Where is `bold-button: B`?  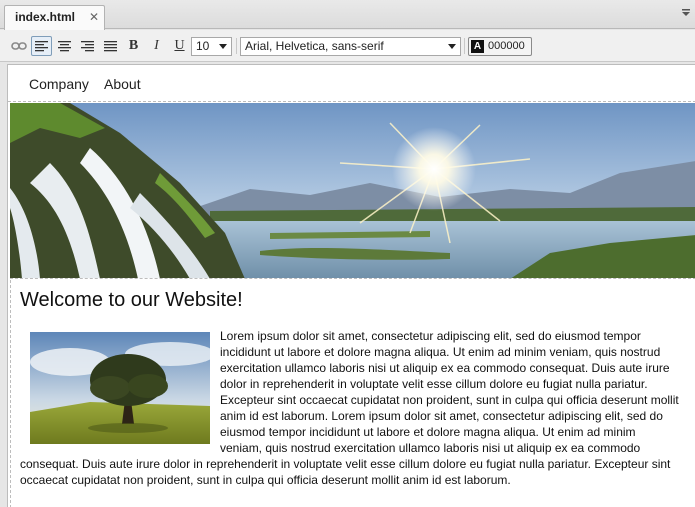 bold-button: B is located at coordinates (133, 46).